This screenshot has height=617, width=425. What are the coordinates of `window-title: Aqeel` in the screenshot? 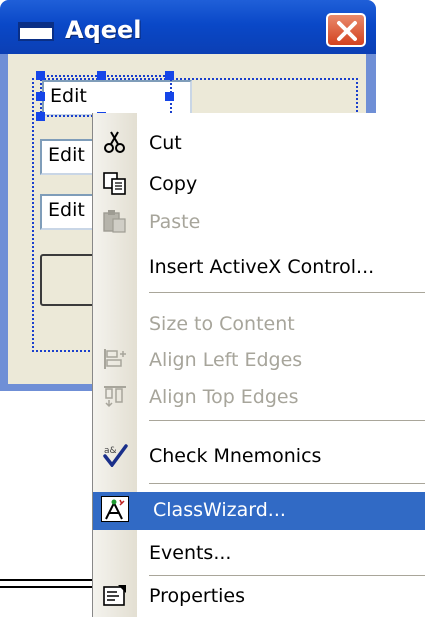 It's located at (103, 30).